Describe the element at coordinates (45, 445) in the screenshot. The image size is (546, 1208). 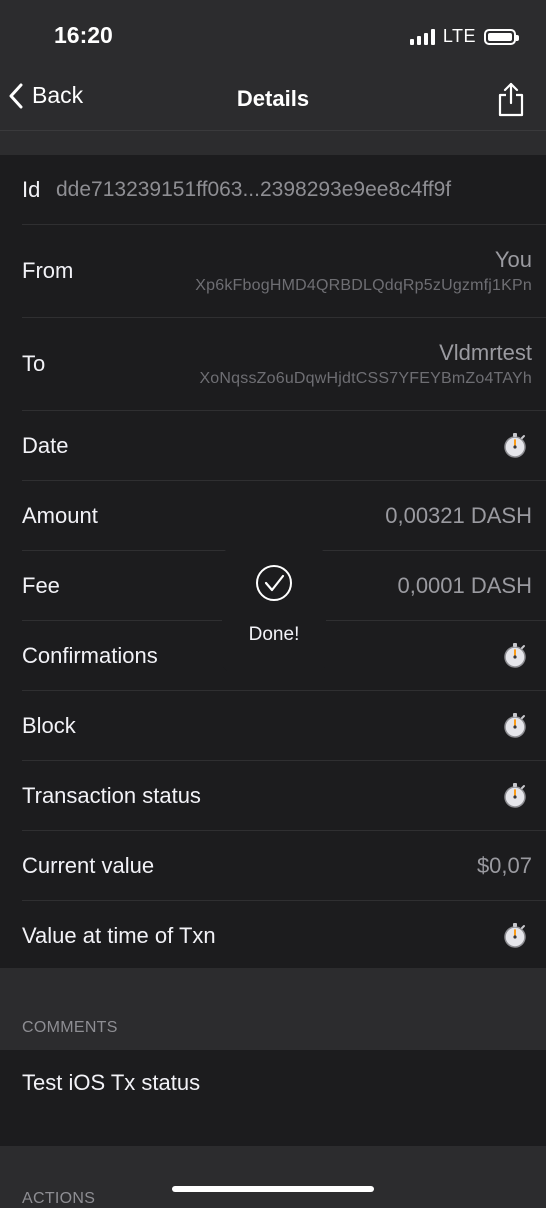
I see `date-label: Date` at that location.